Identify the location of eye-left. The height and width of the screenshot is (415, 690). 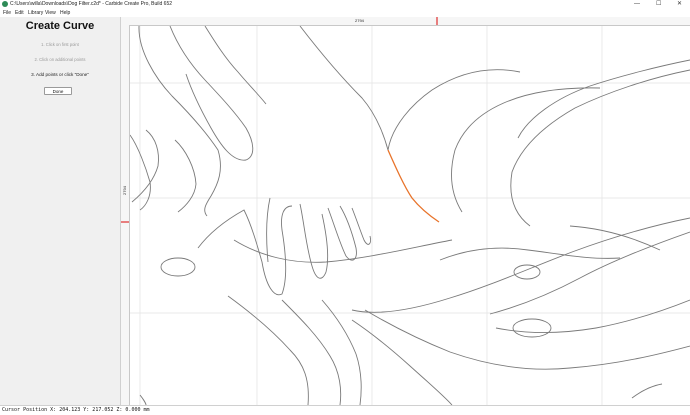
(178, 267).